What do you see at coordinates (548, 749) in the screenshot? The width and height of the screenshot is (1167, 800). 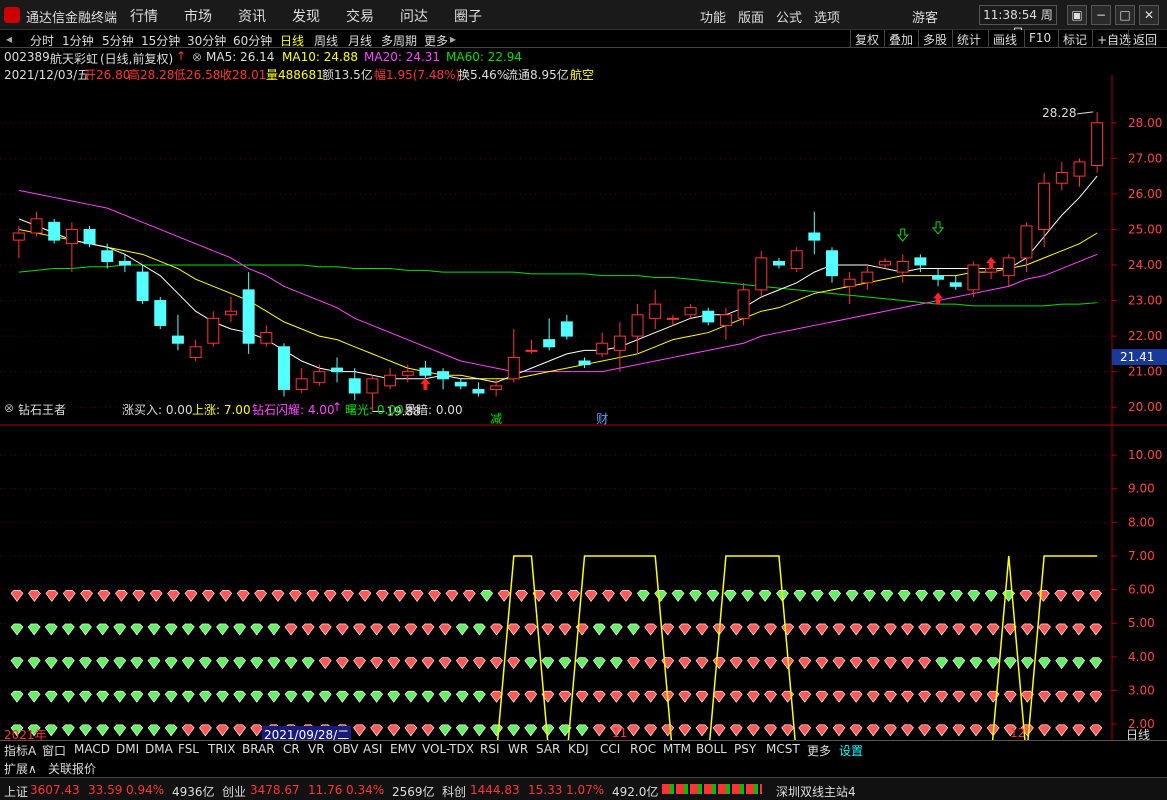 I see `btn-sar: SAR` at bounding box center [548, 749].